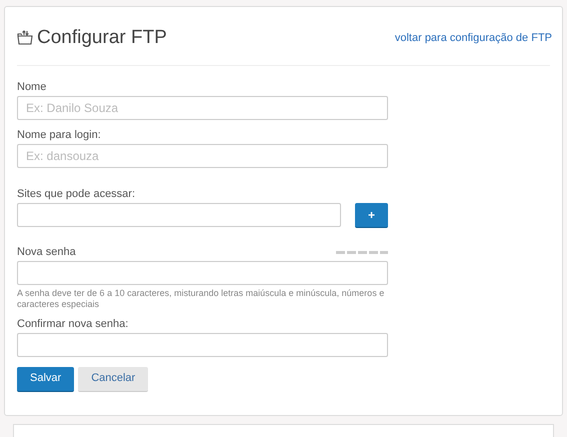  I want to click on folder-icon, so click(25, 38).